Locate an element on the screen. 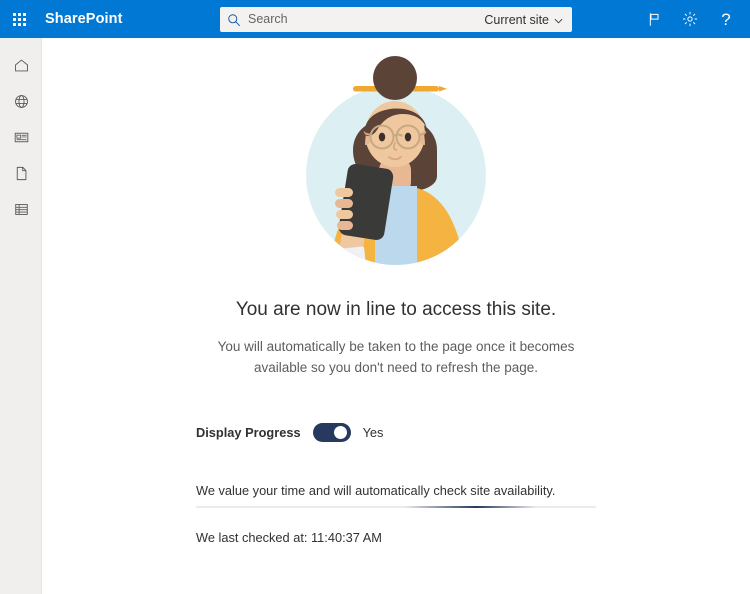 The image size is (750, 594). search-scope-label: Current site is located at coordinates (516, 19).